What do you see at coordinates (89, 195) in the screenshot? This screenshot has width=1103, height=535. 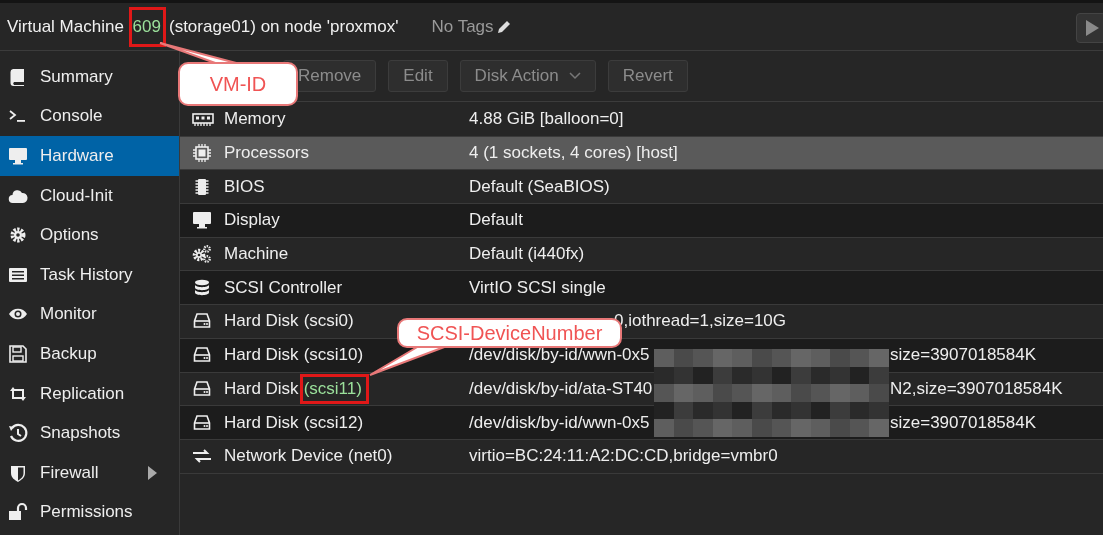 I see `sidebar-item: Cloud-Init` at bounding box center [89, 195].